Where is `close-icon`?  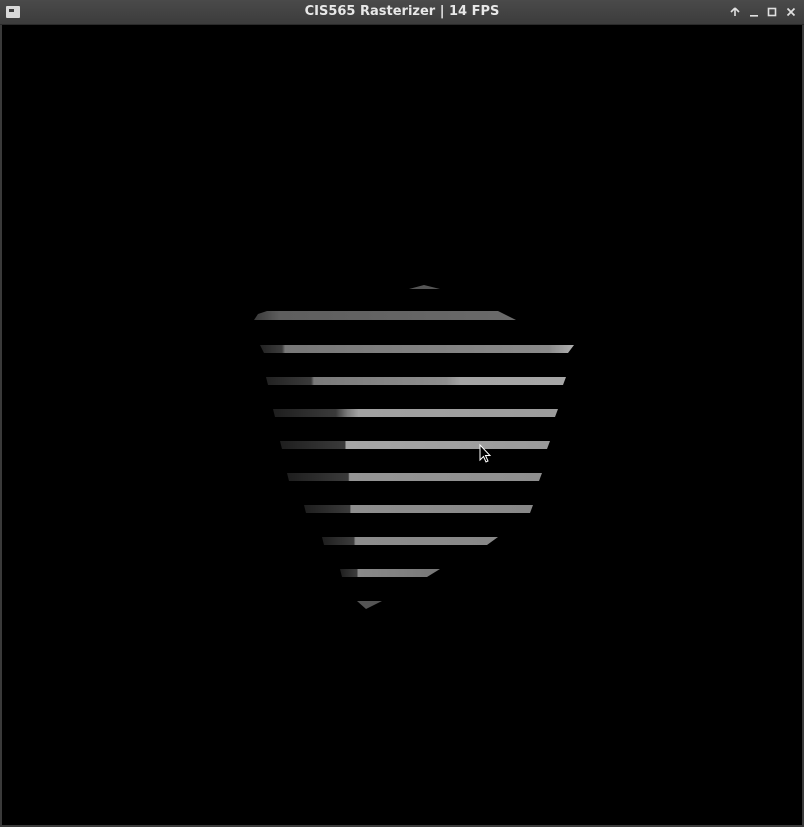 close-icon is located at coordinates (791, 12).